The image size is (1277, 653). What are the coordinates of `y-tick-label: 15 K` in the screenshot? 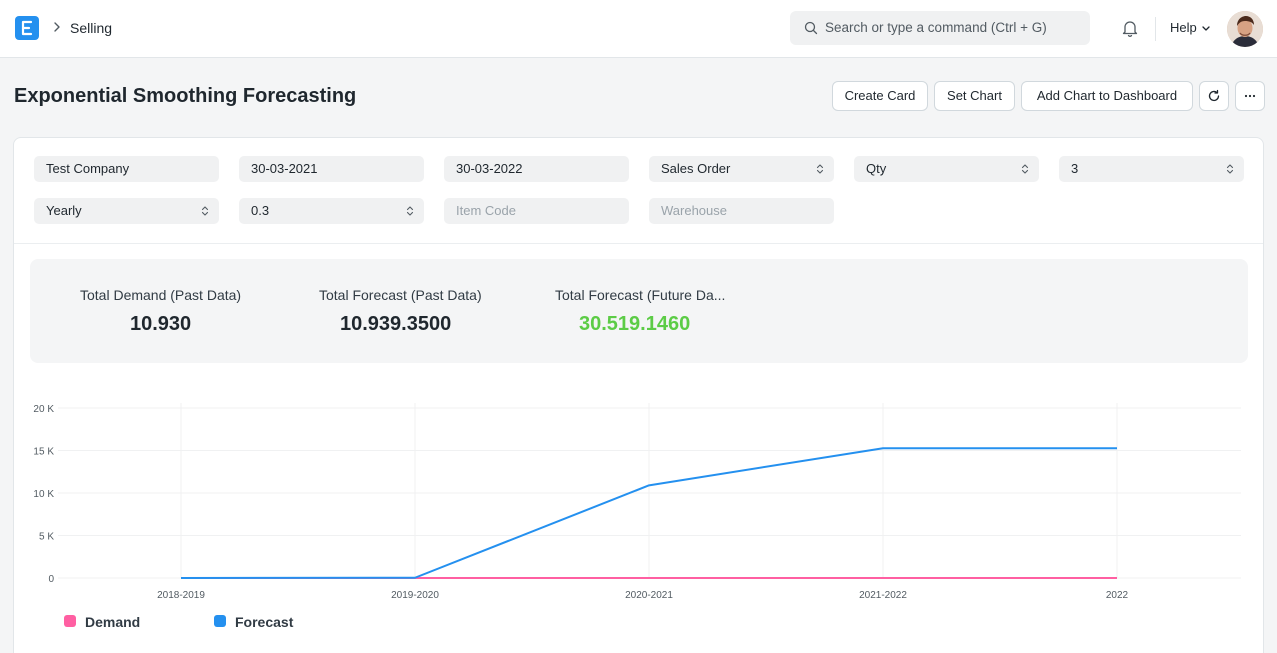 It's located at (43, 452).